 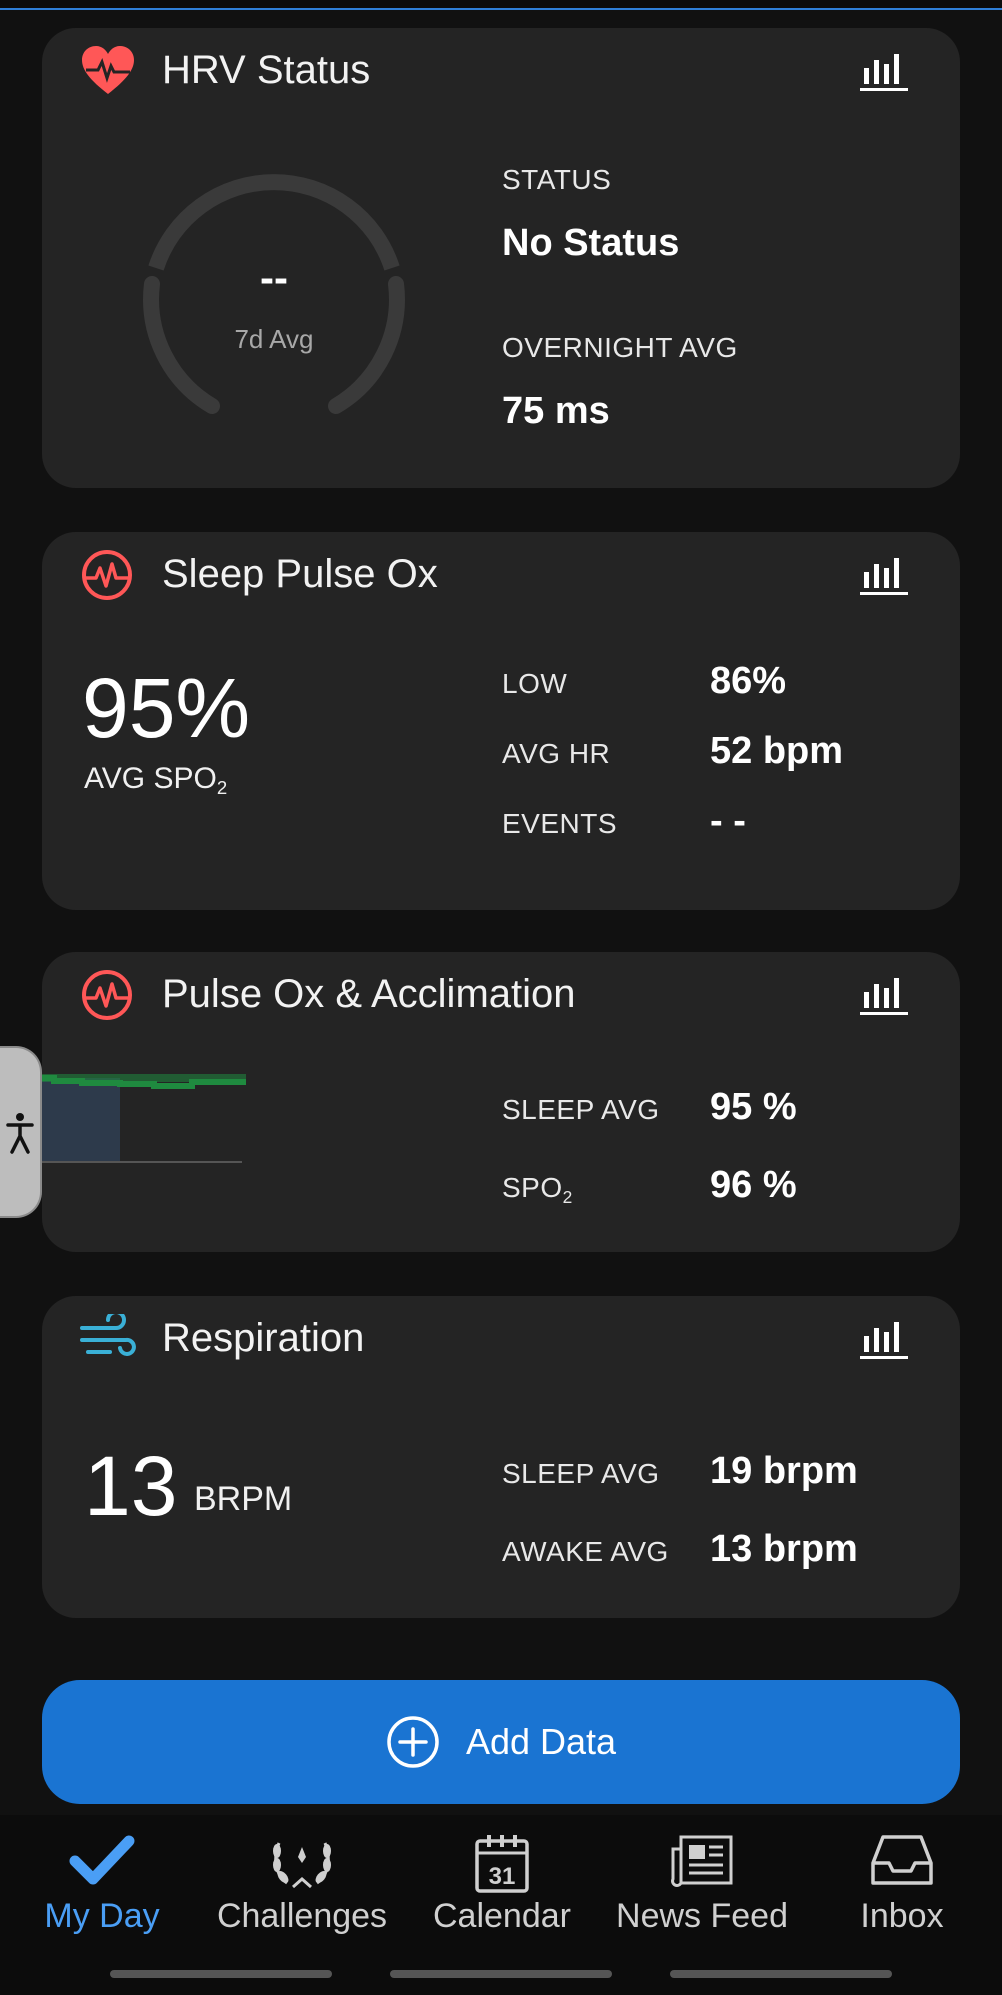 What do you see at coordinates (302, 1865) in the screenshot?
I see `laurel-icon` at bounding box center [302, 1865].